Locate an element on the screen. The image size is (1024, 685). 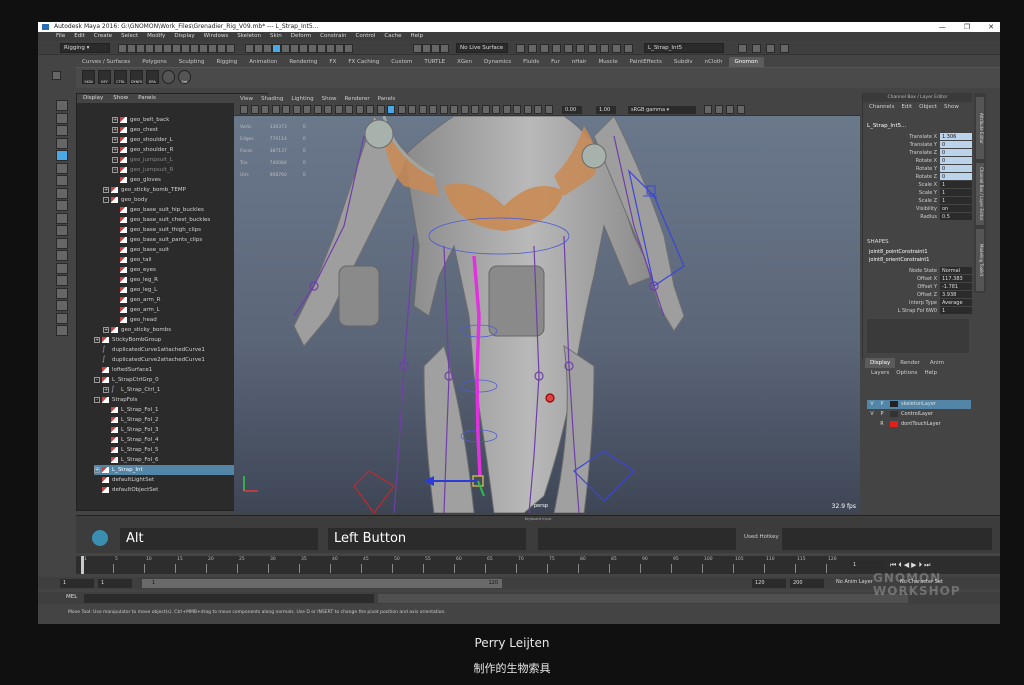
menu-edit: Edit is located at coordinates (79, 36).